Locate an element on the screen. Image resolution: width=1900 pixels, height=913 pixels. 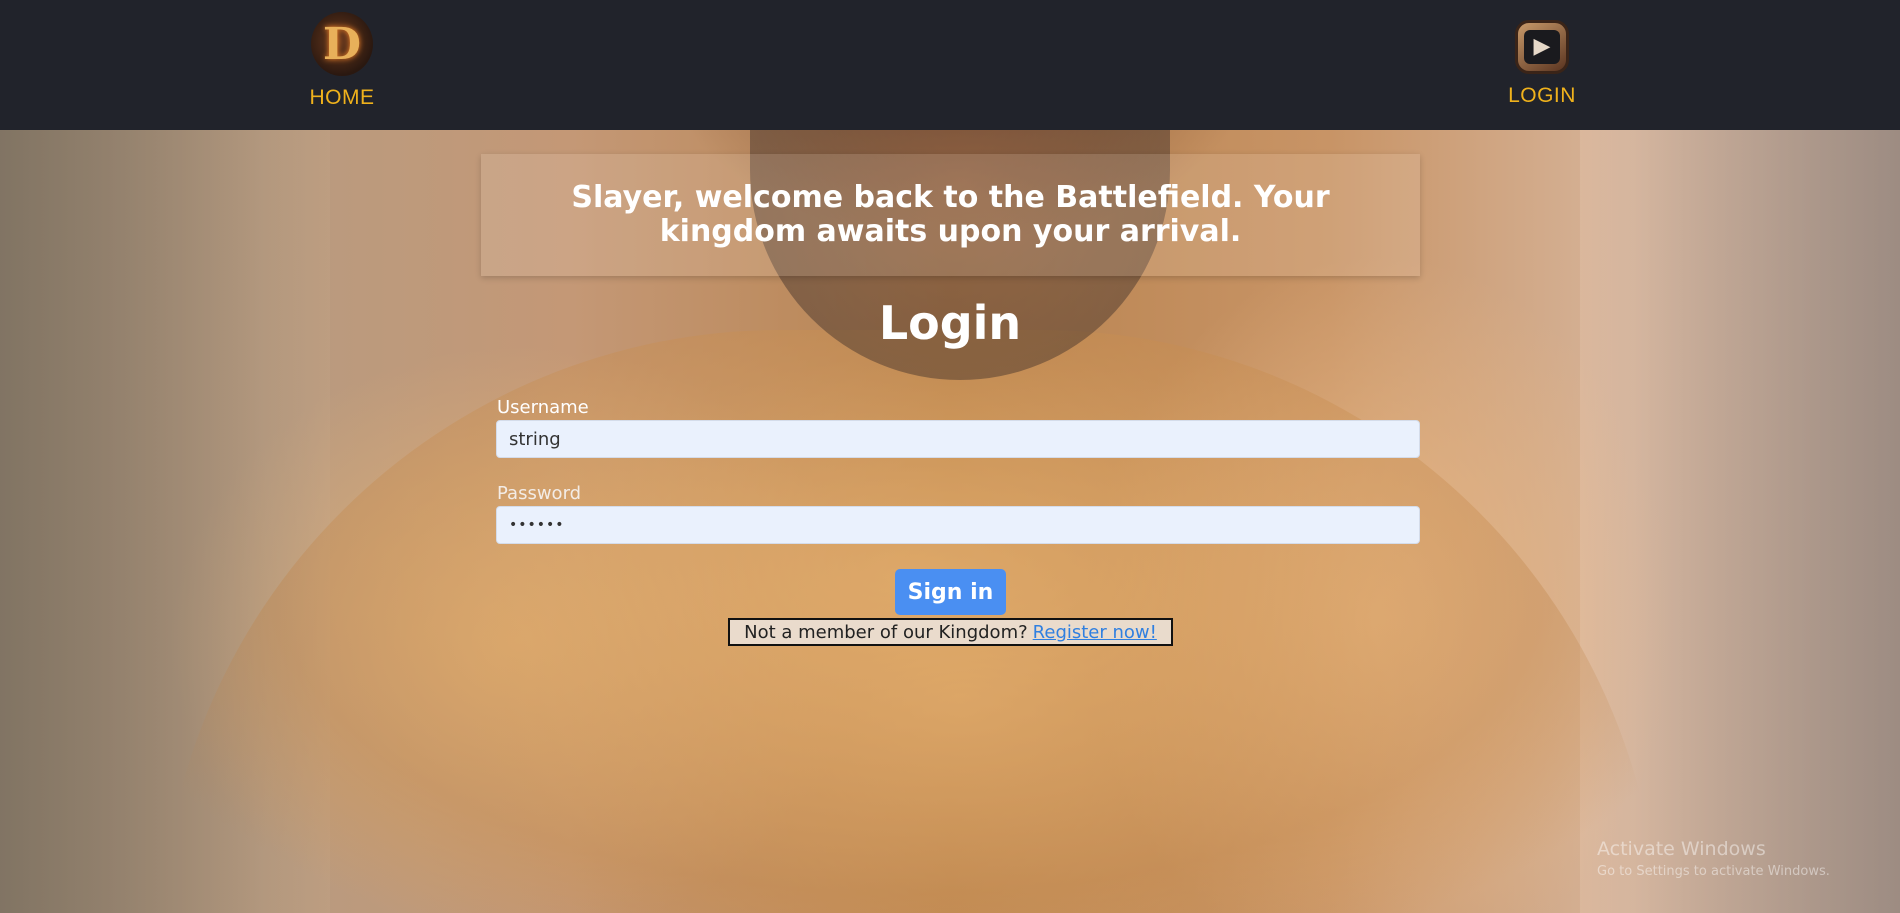
password-input: •••••• is located at coordinates (958, 525).